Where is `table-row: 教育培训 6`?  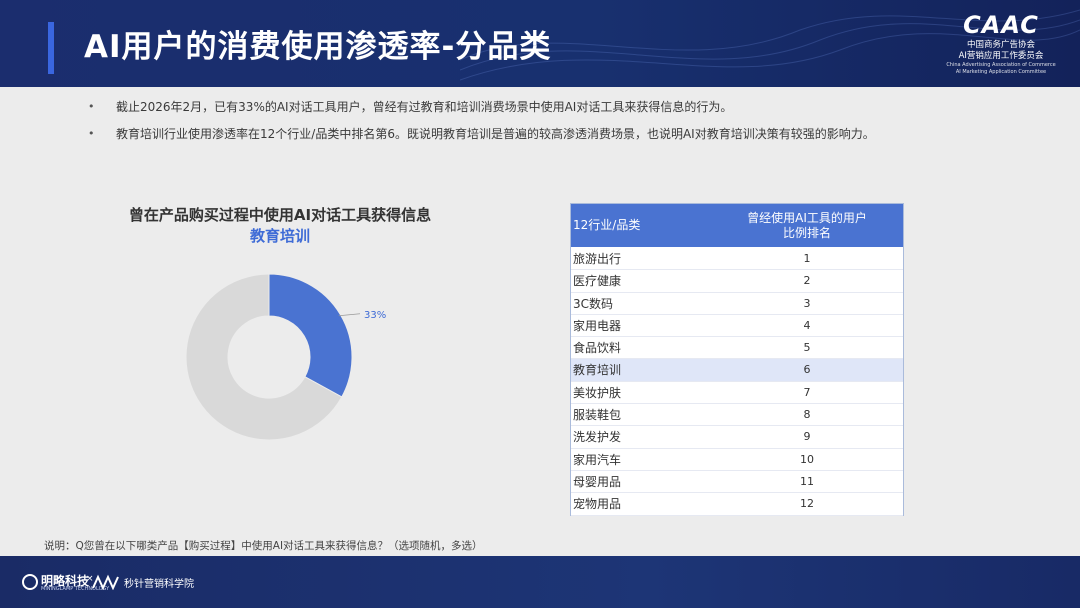
table-row: 教育培训 6 is located at coordinates (737, 370).